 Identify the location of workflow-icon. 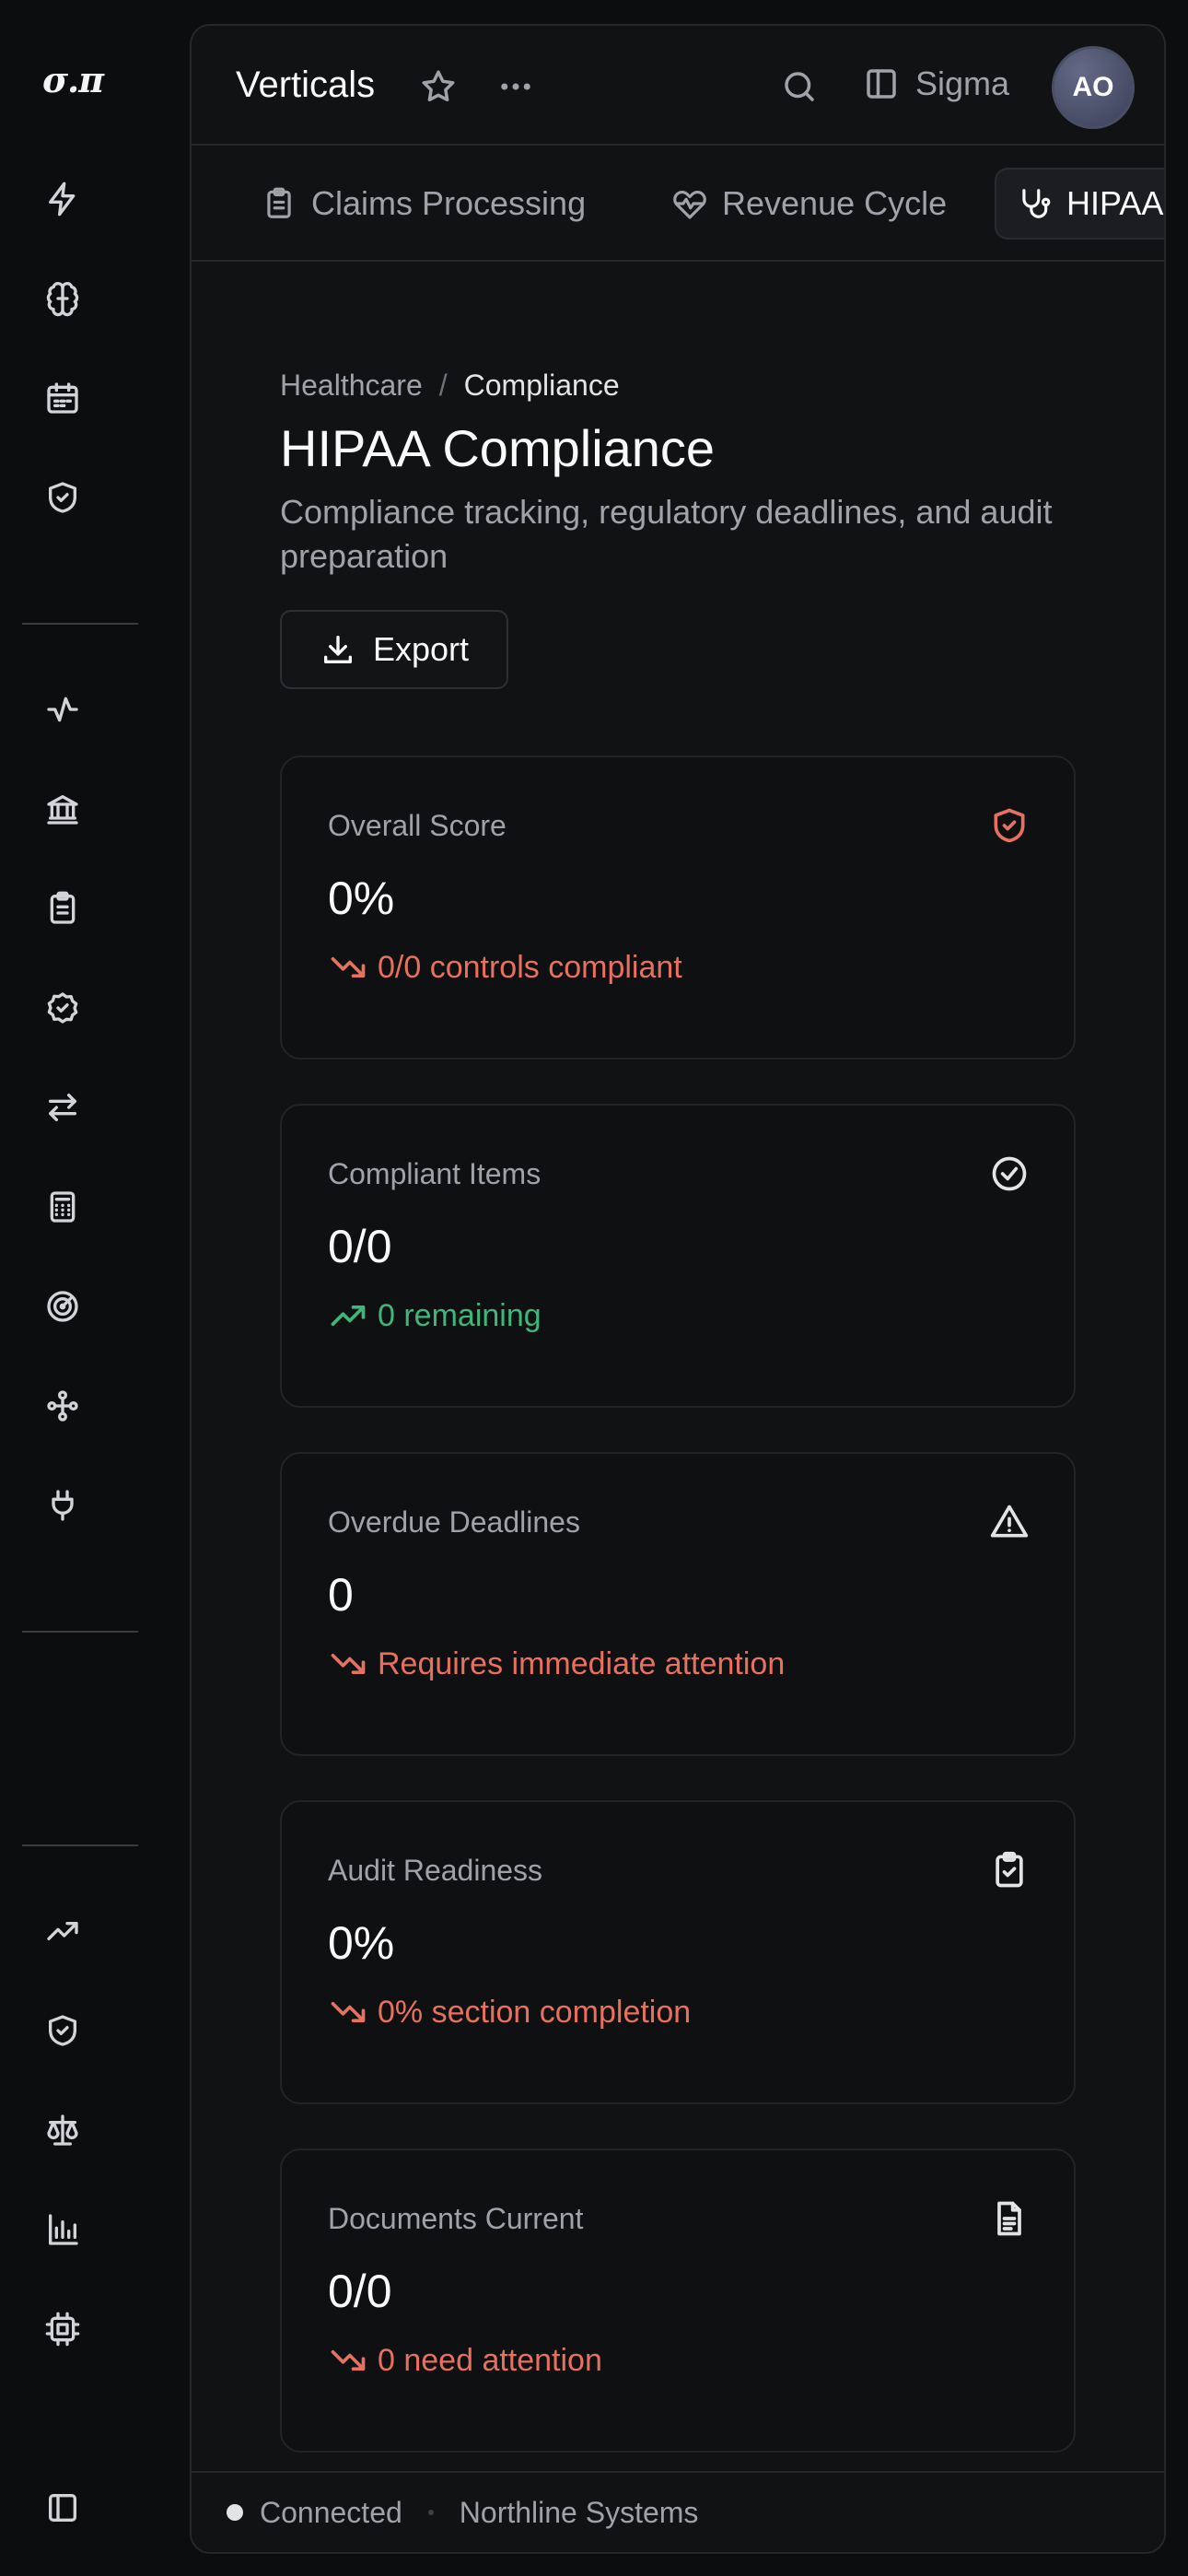
(63, 1405).